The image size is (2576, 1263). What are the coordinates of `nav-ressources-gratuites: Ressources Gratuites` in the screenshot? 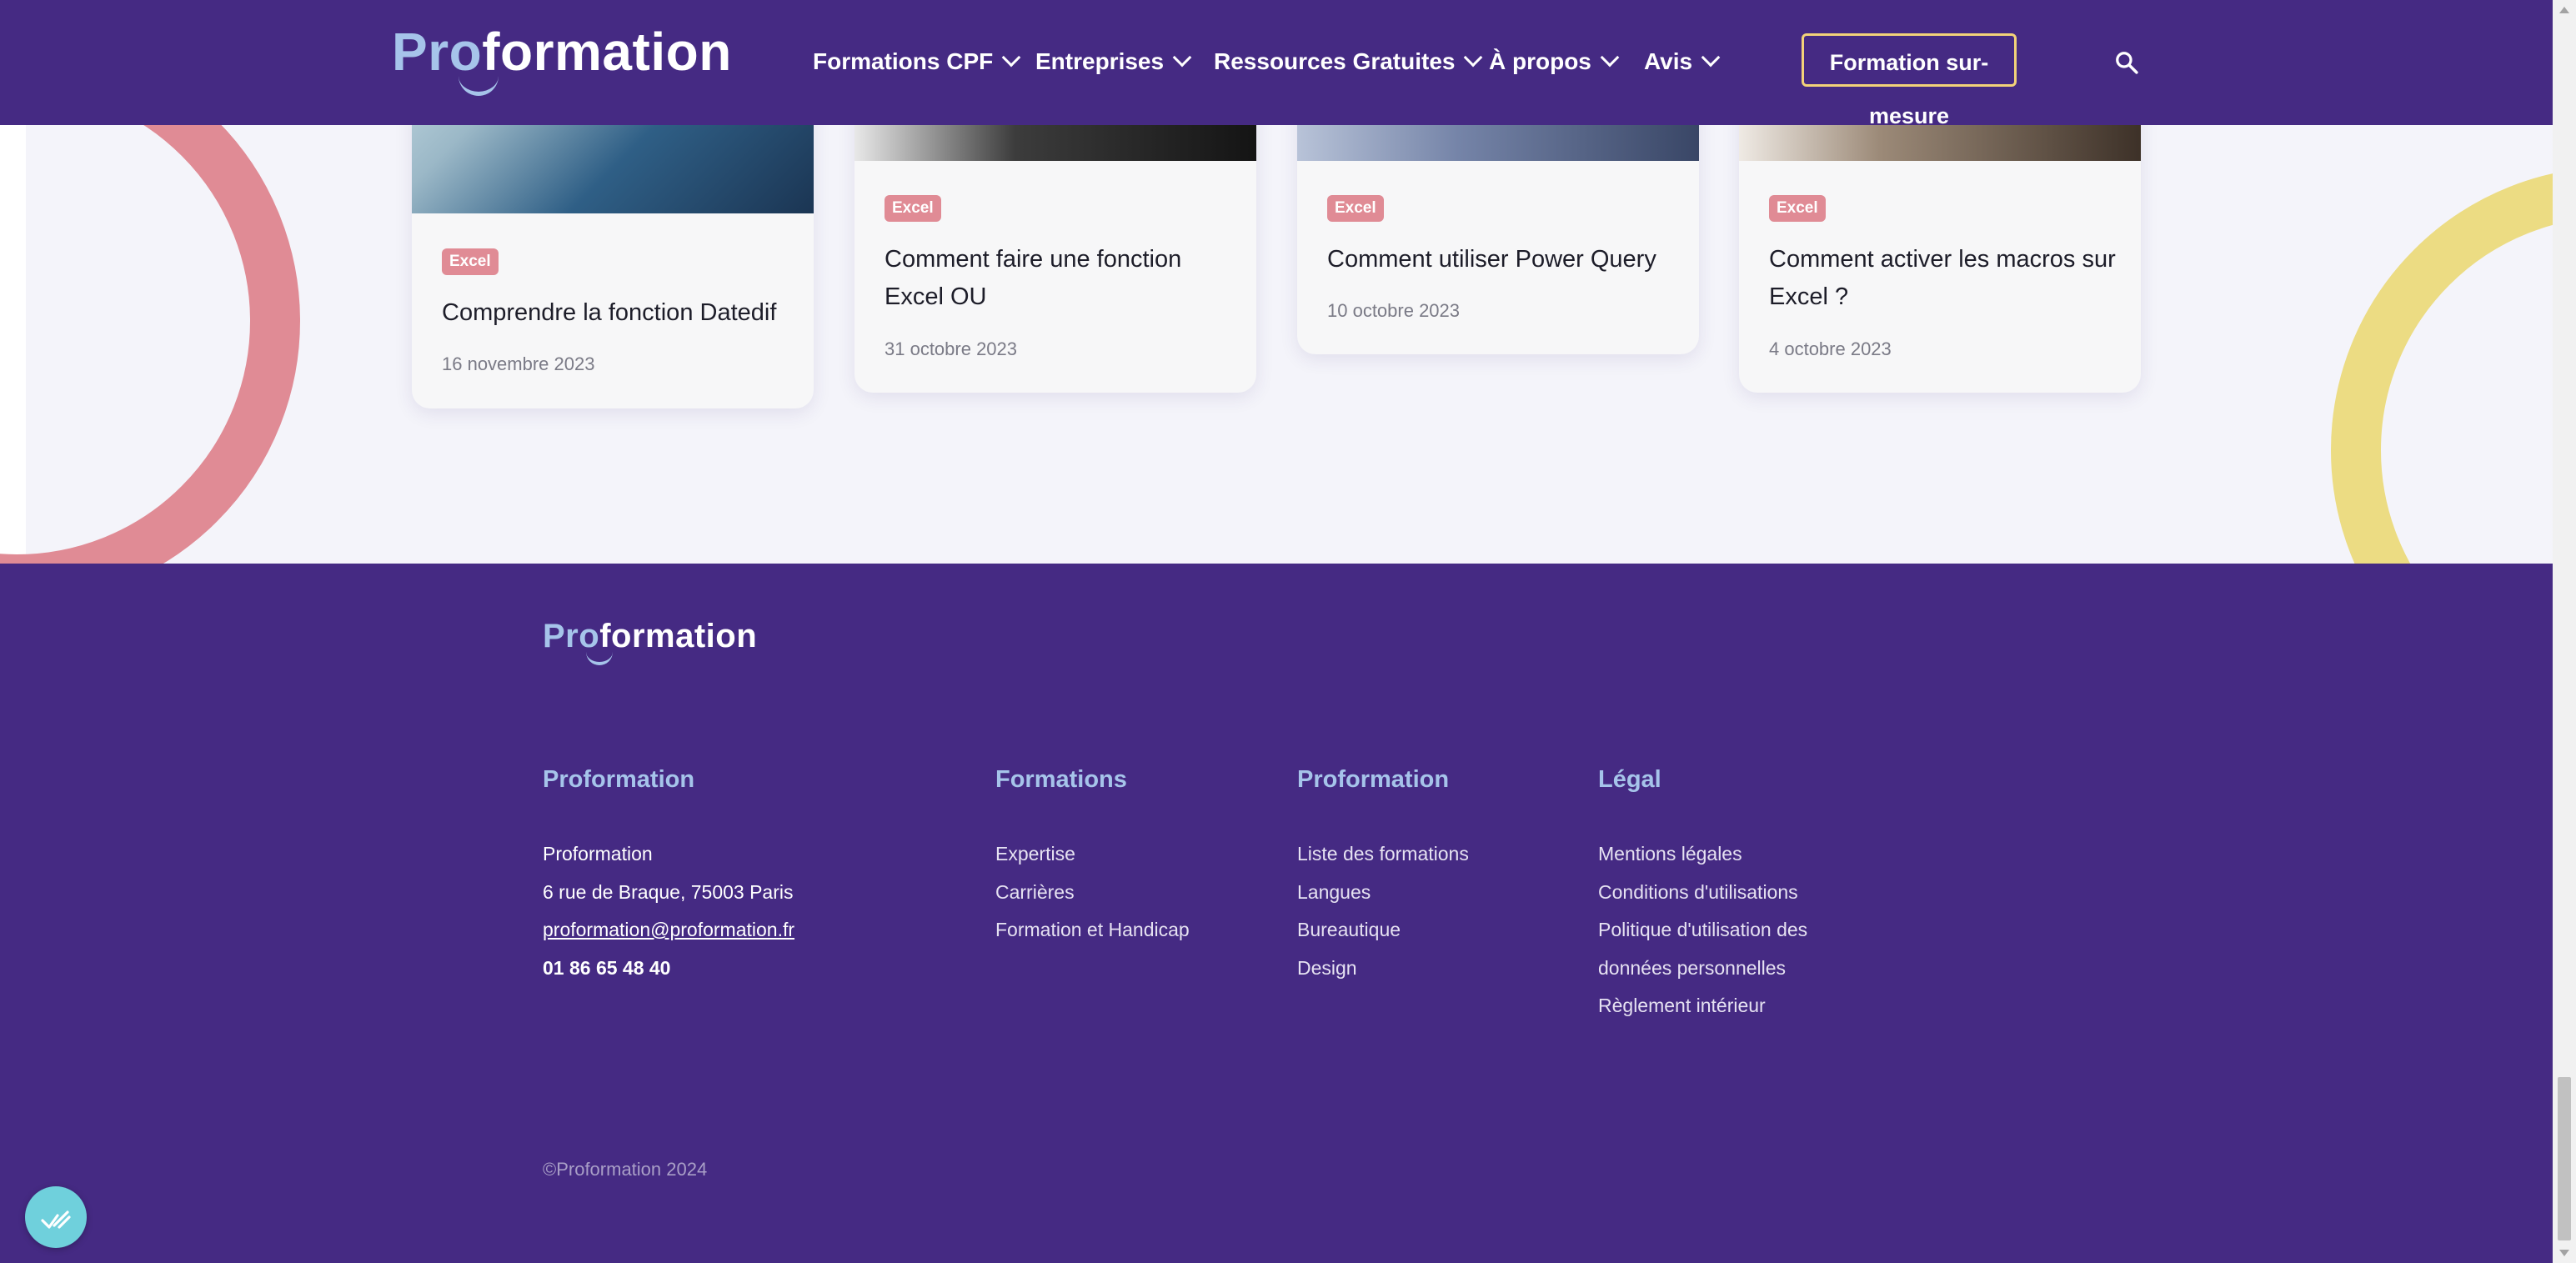 It's located at (1348, 62).